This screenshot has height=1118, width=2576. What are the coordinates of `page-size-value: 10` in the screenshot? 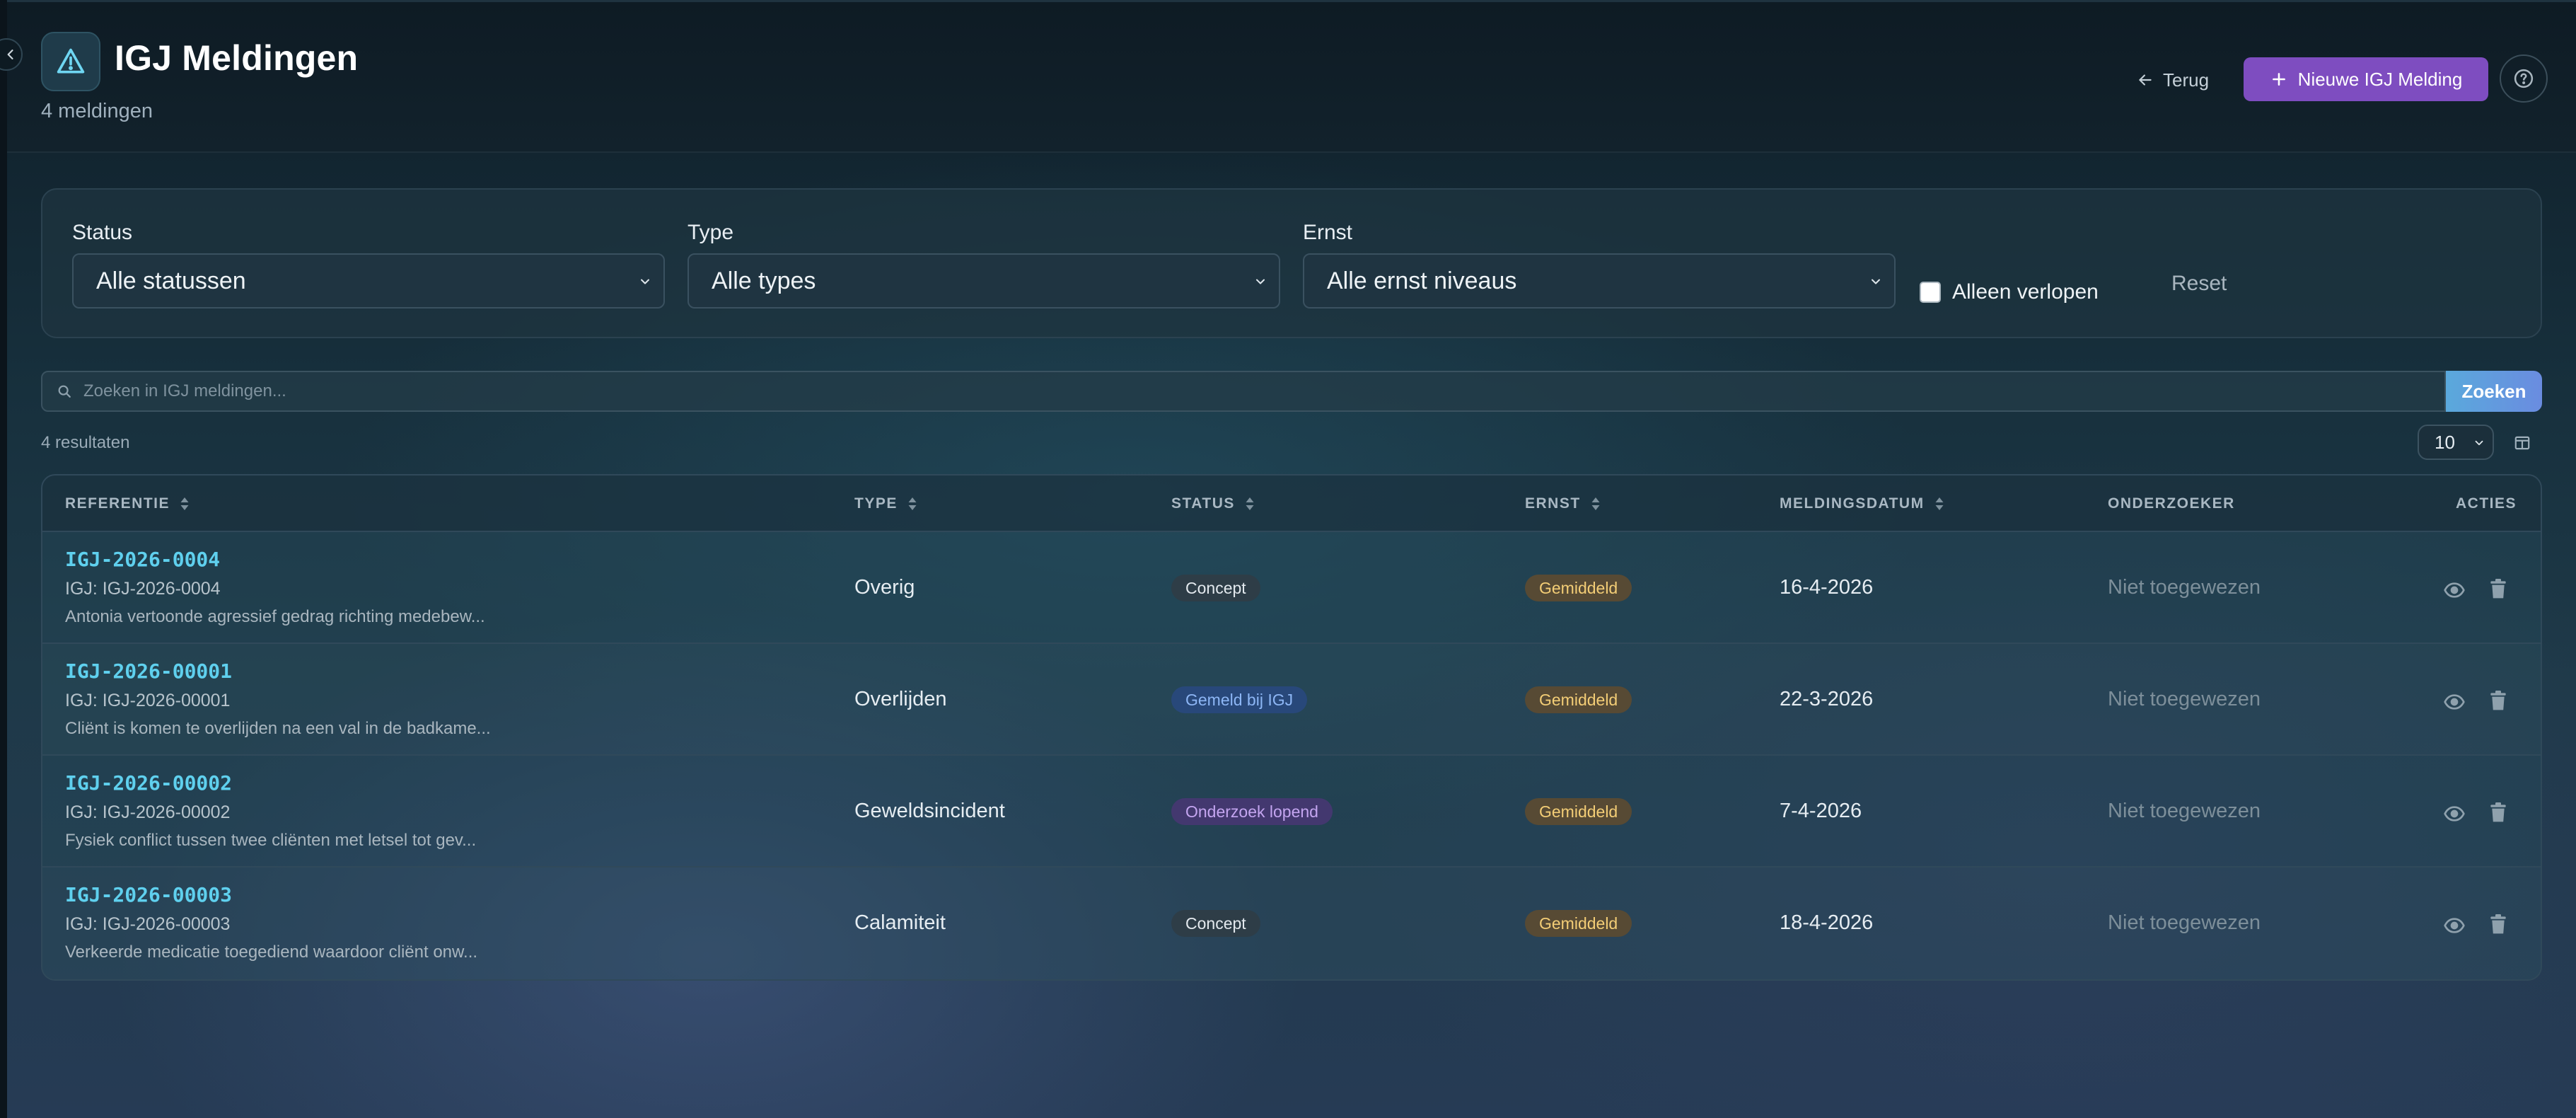 It's located at (2445, 442).